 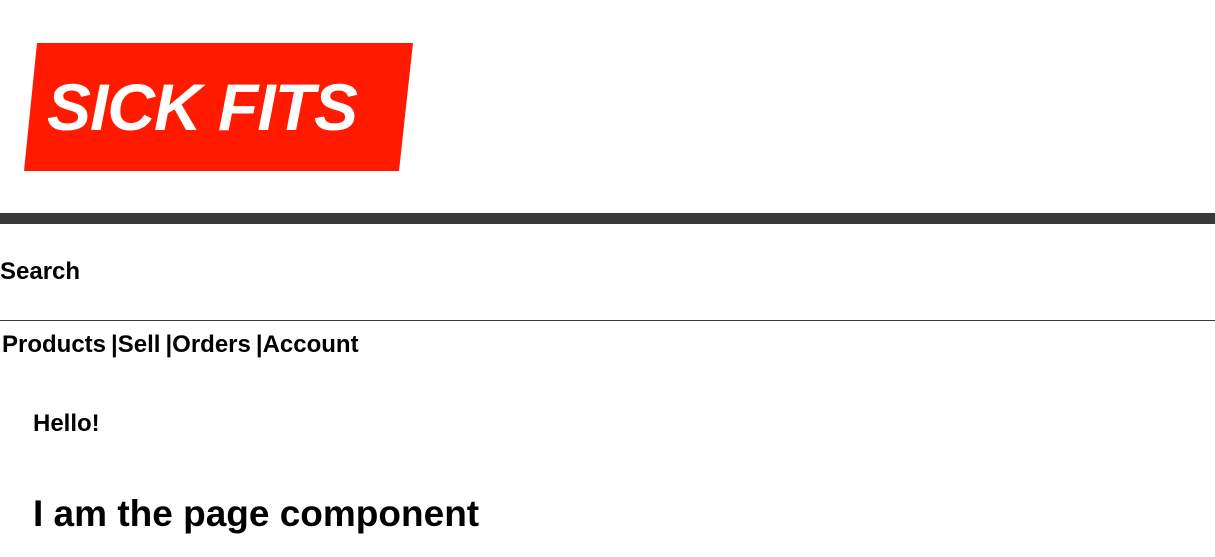 What do you see at coordinates (607, 320) in the screenshot?
I see `sub-bar-divider` at bounding box center [607, 320].